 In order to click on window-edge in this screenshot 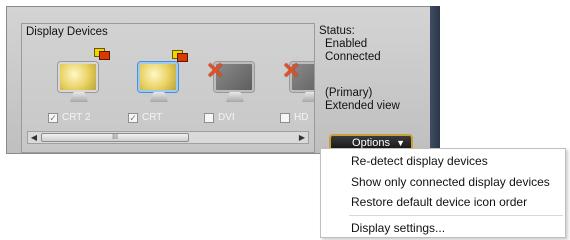, I will do `click(435, 80)`.